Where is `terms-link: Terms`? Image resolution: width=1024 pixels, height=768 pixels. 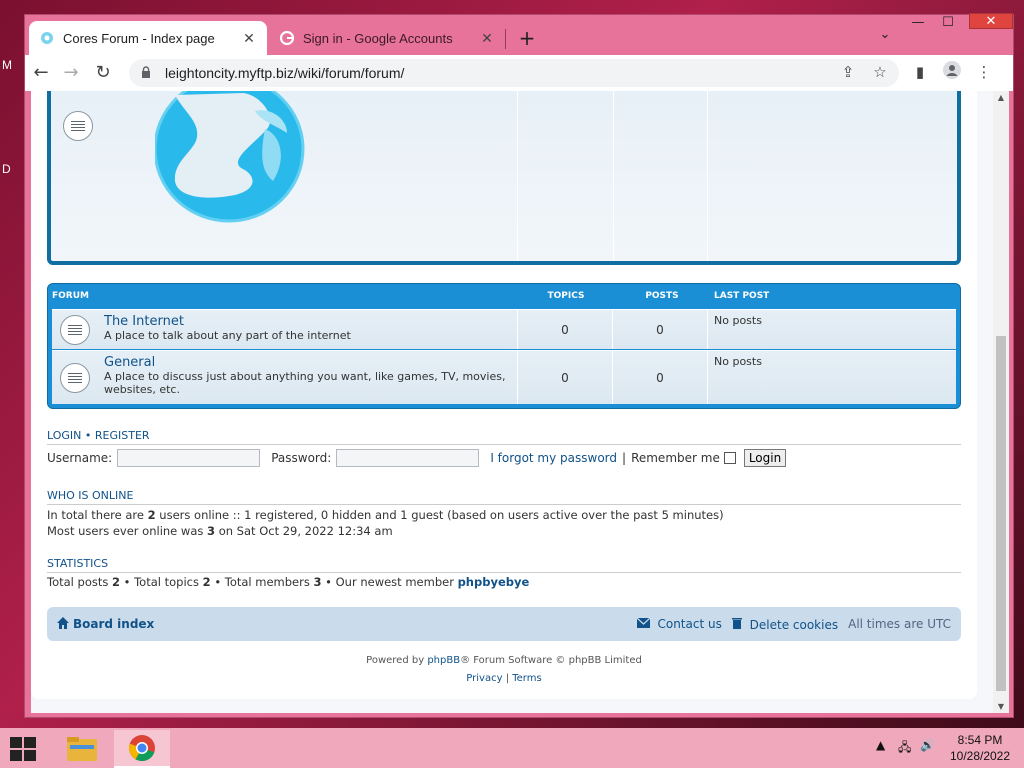
terms-link: Terms is located at coordinates (526, 678).